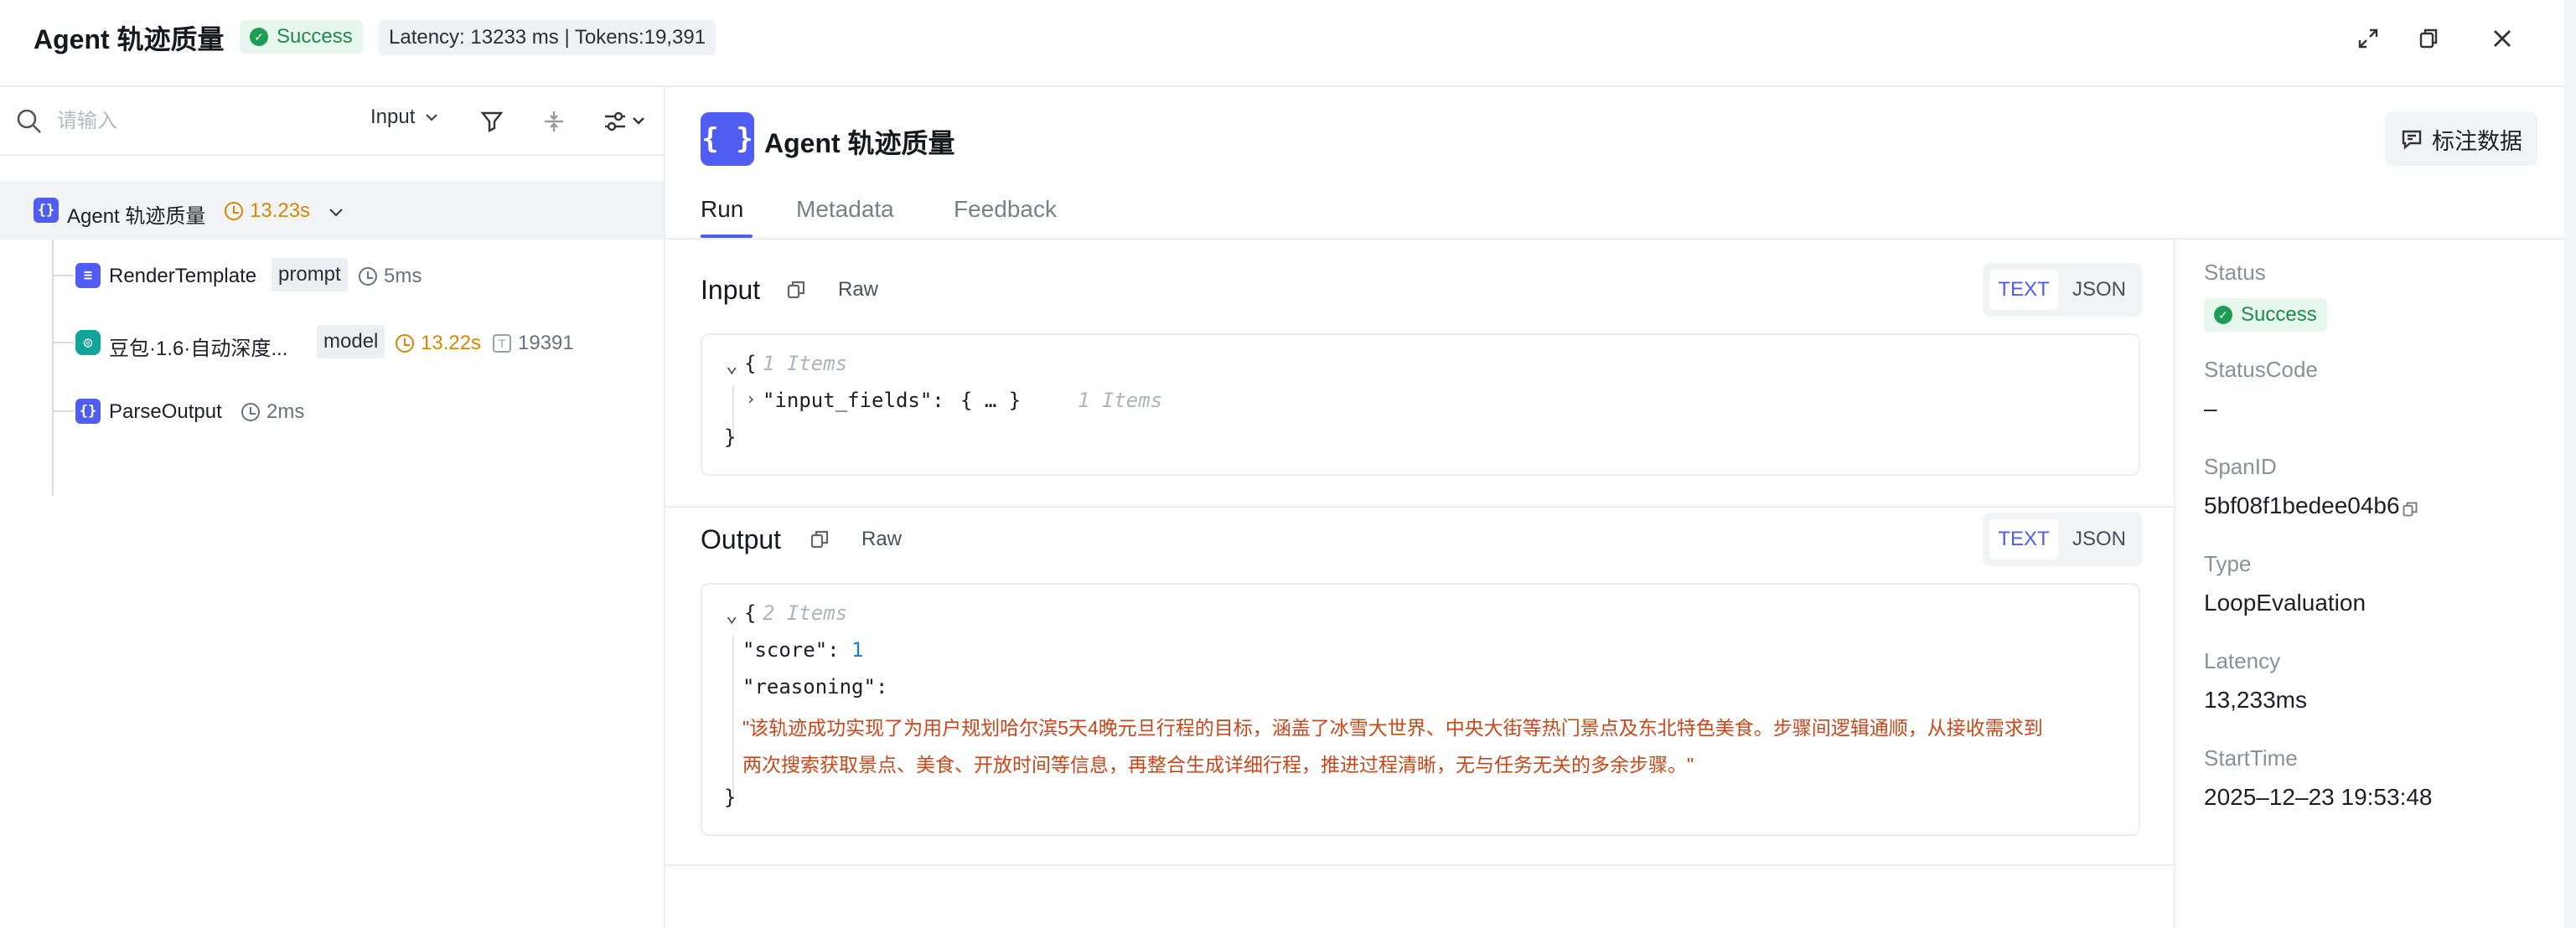  What do you see at coordinates (2099, 539) in the screenshot?
I see `output-json-mode-button: JSON` at bounding box center [2099, 539].